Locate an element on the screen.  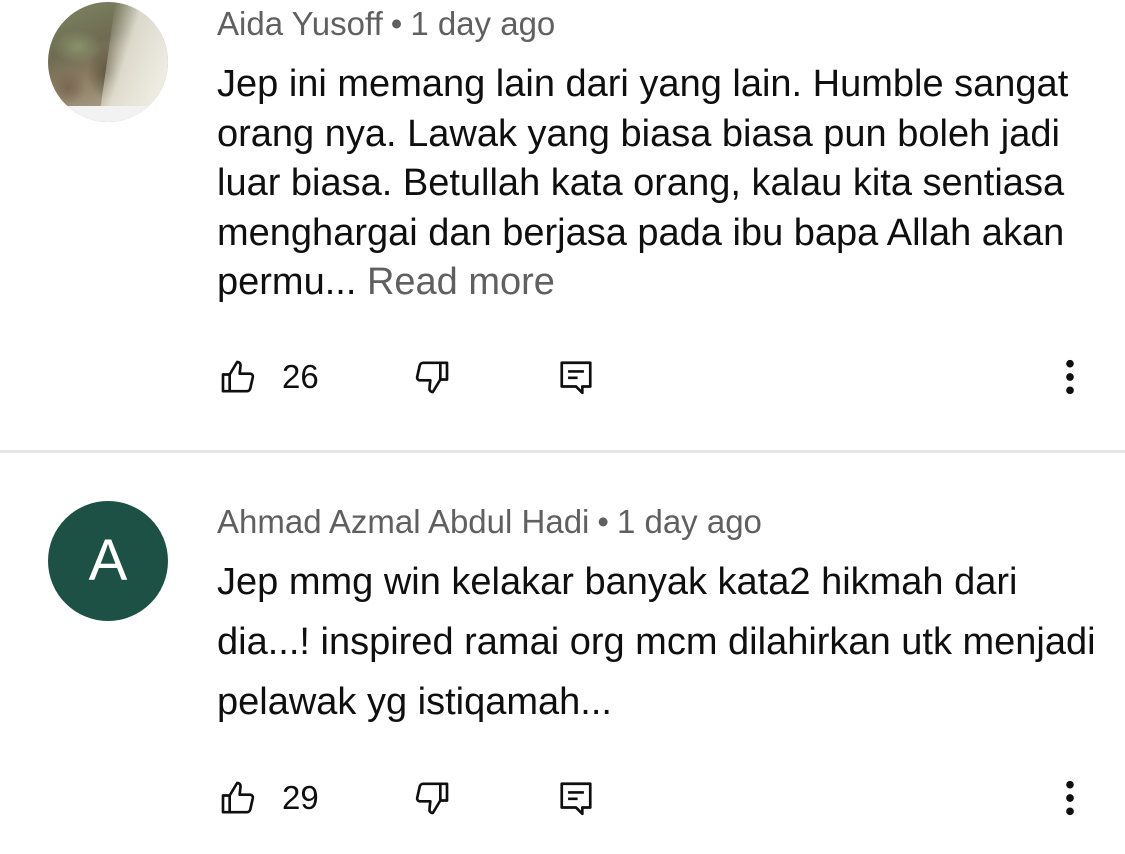
avatar-letter: A is located at coordinates (108, 561).